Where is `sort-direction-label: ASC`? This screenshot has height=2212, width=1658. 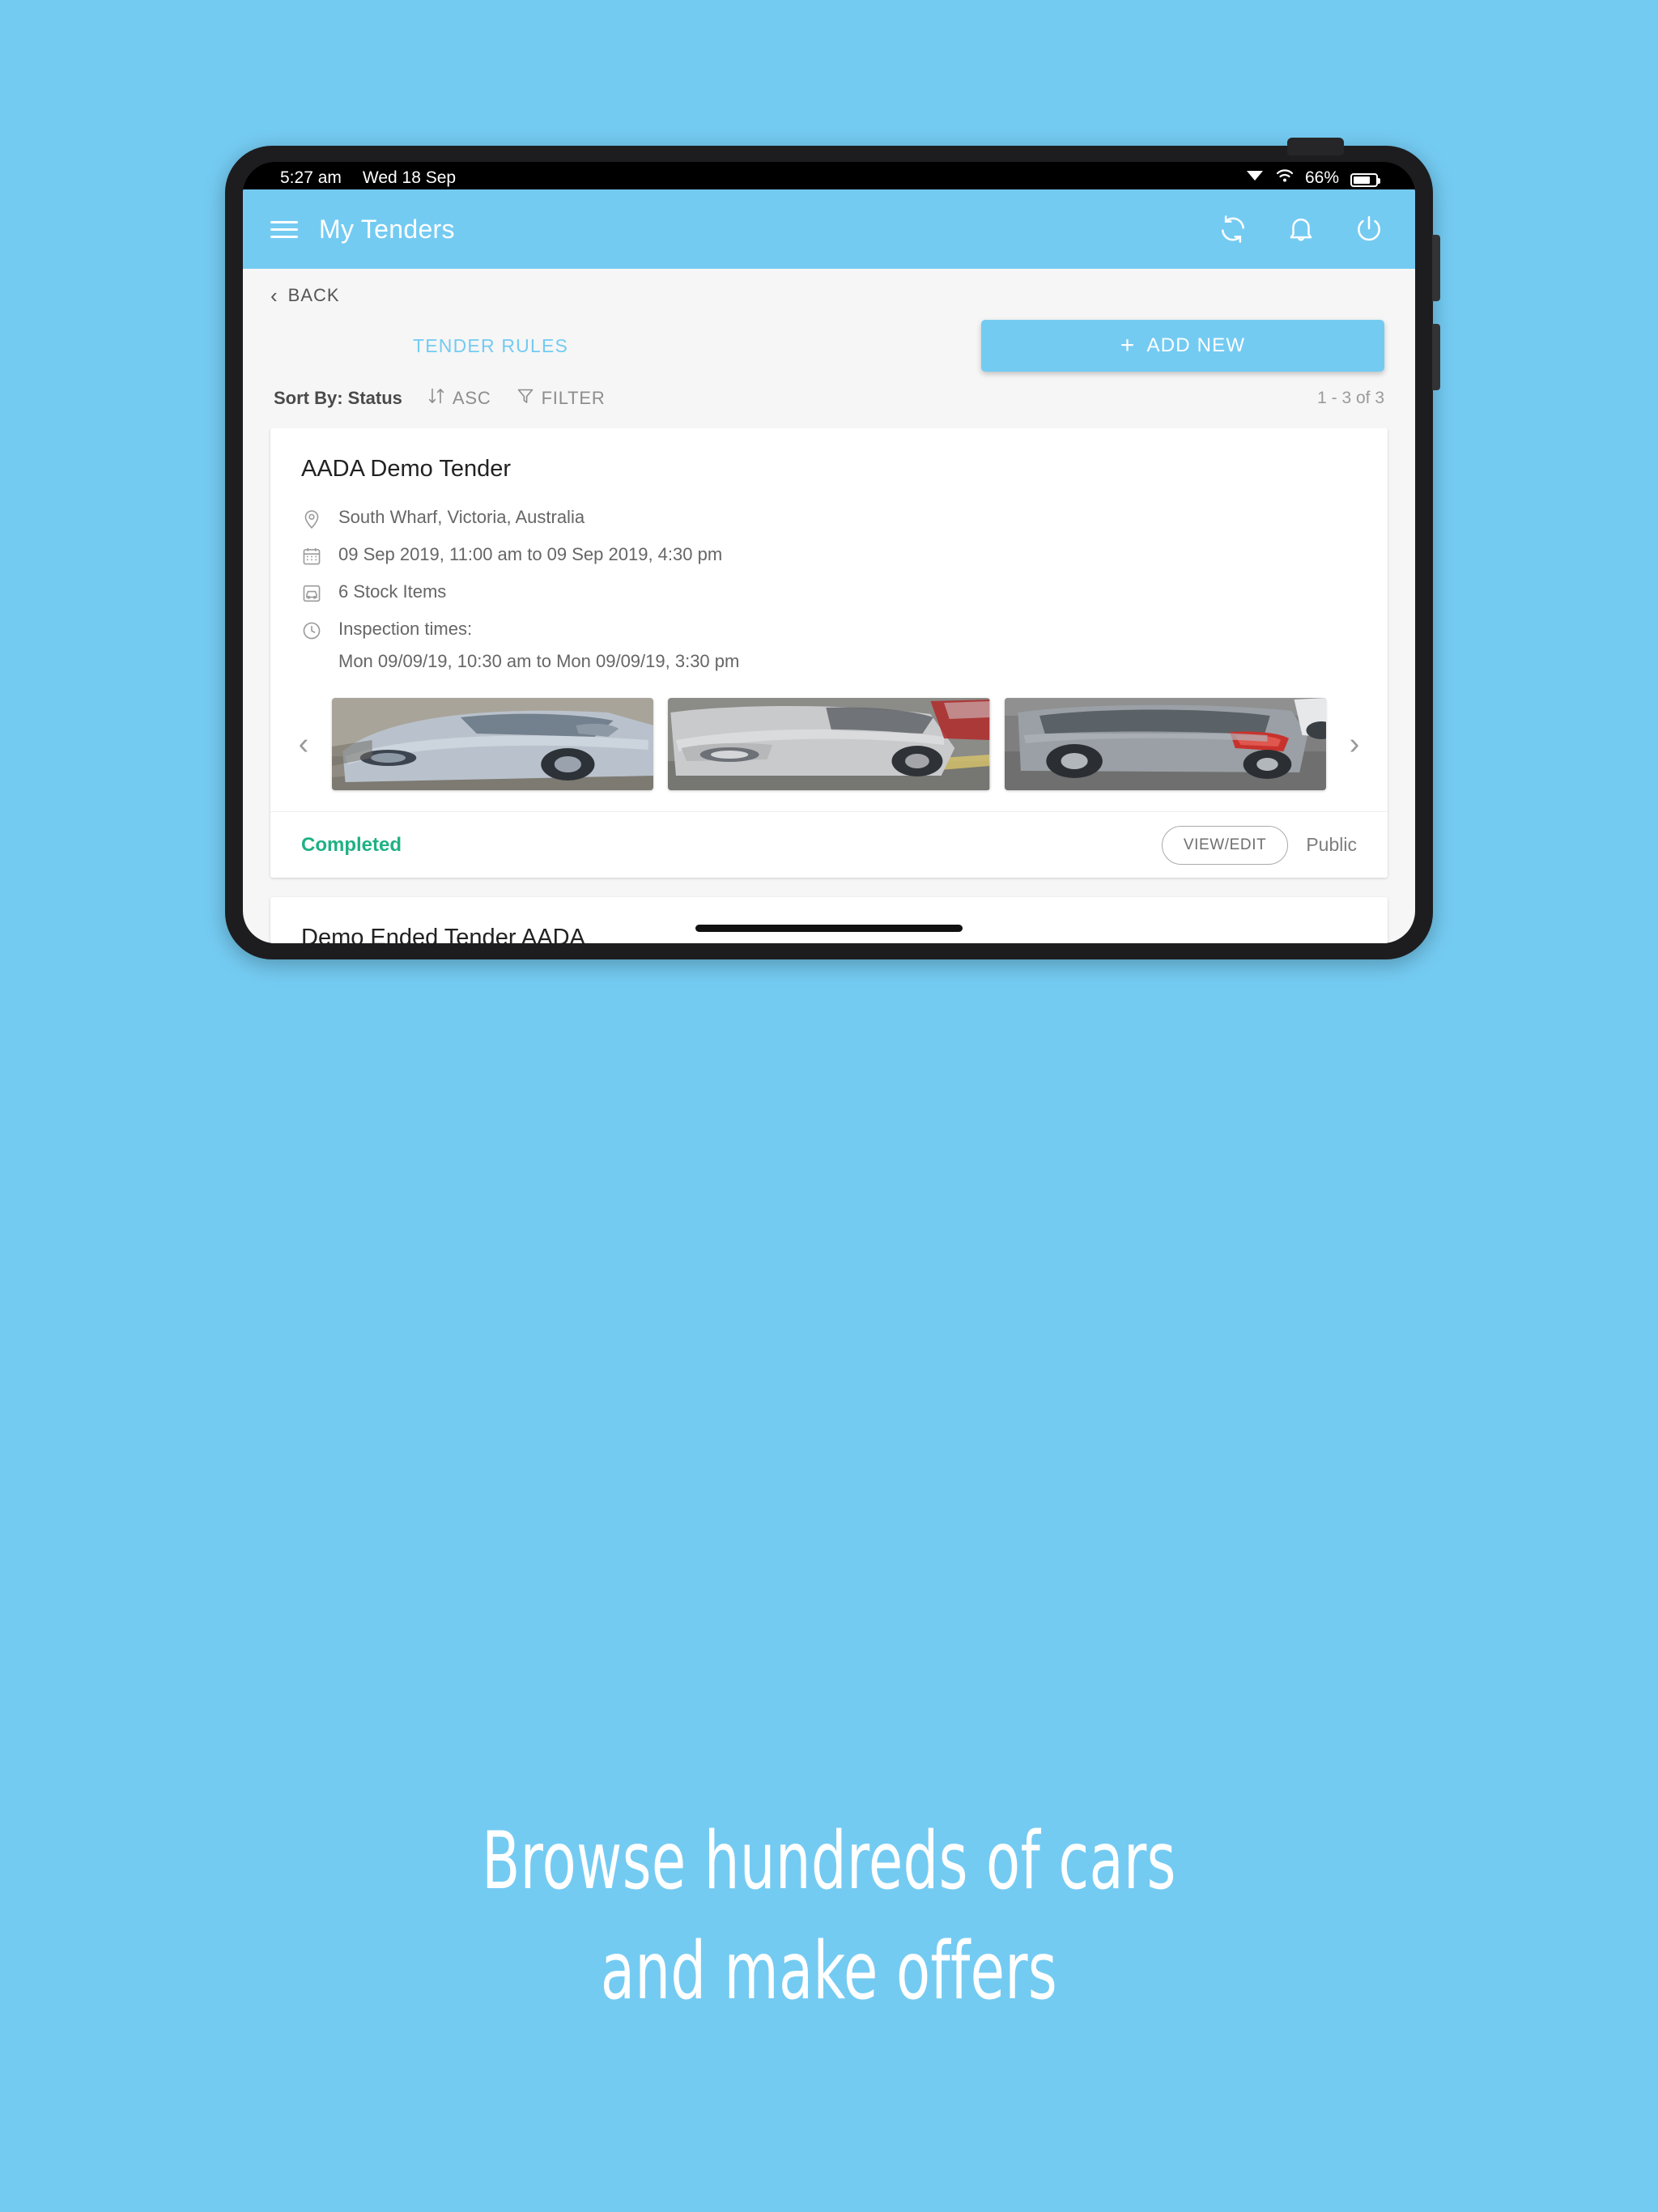 sort-direction-label: ASC is located at coordinates (471, 398).